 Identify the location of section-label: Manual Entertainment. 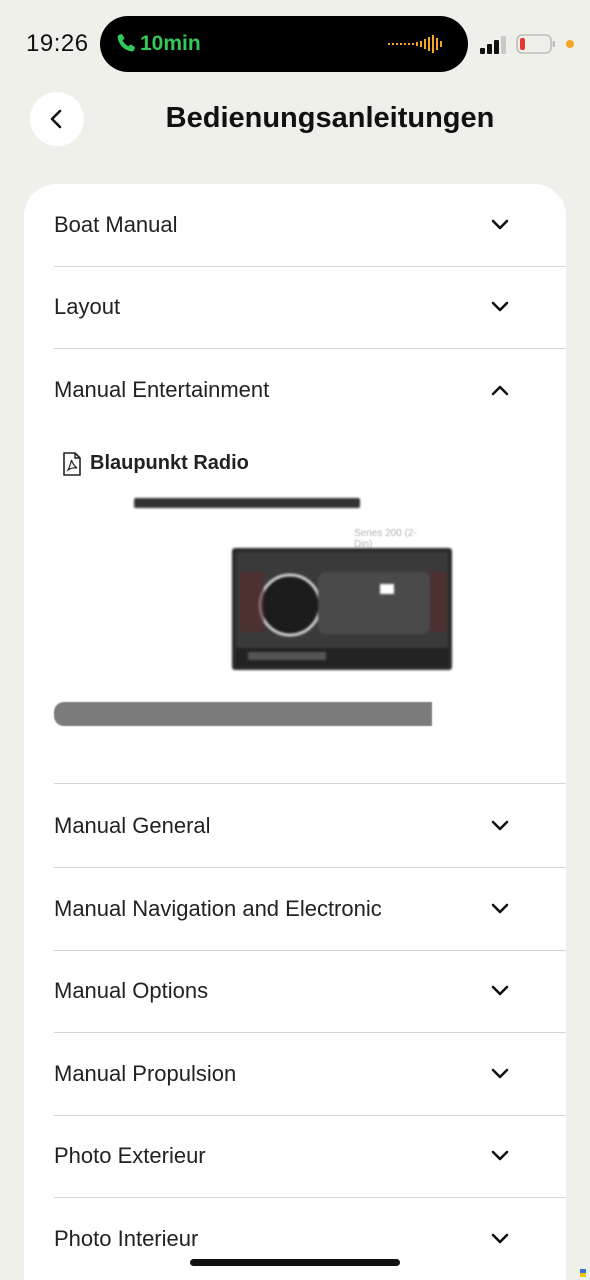
(162, 389).